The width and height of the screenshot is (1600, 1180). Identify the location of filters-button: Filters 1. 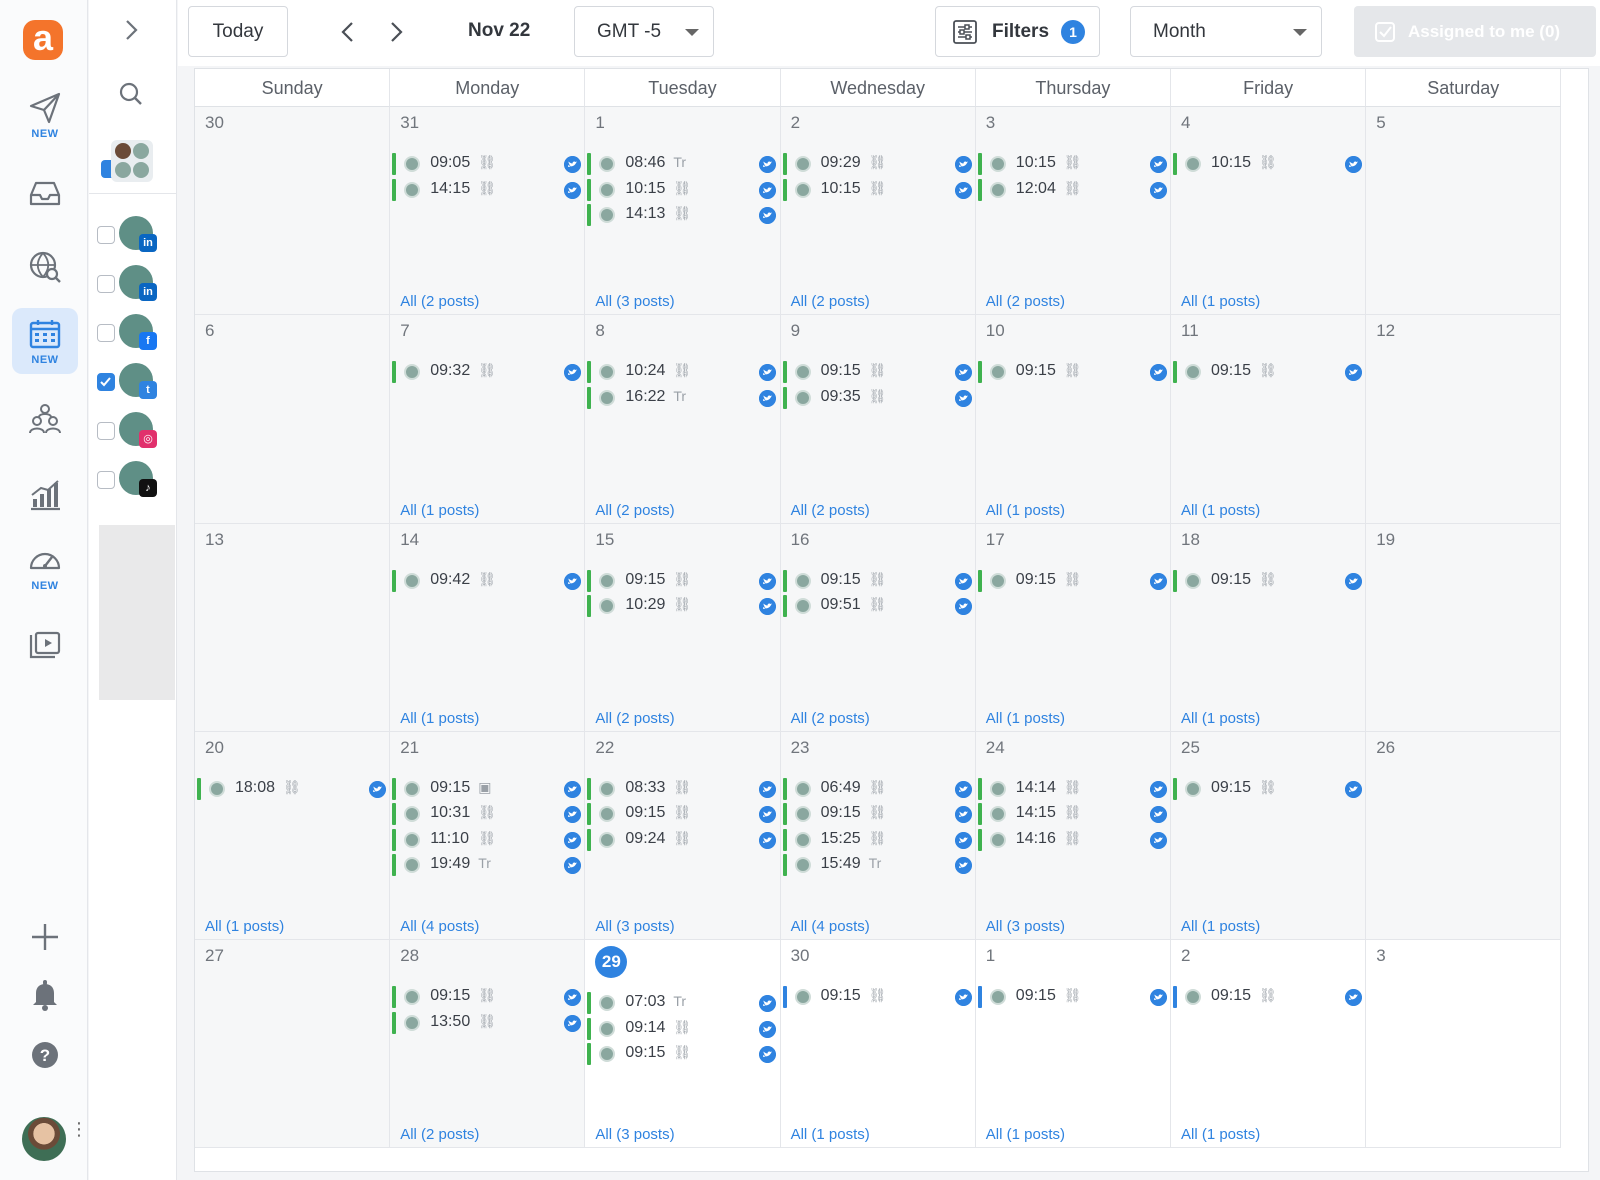
(1017, 31).